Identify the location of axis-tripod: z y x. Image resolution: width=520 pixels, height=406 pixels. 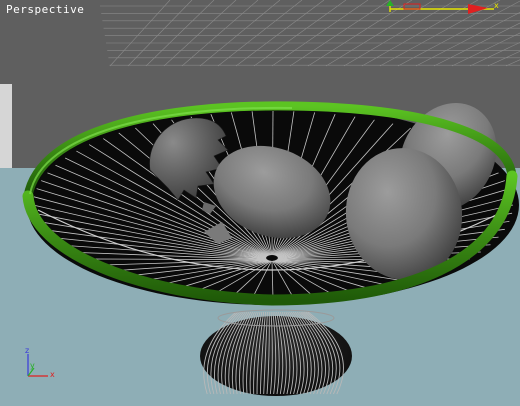
(40, 366).